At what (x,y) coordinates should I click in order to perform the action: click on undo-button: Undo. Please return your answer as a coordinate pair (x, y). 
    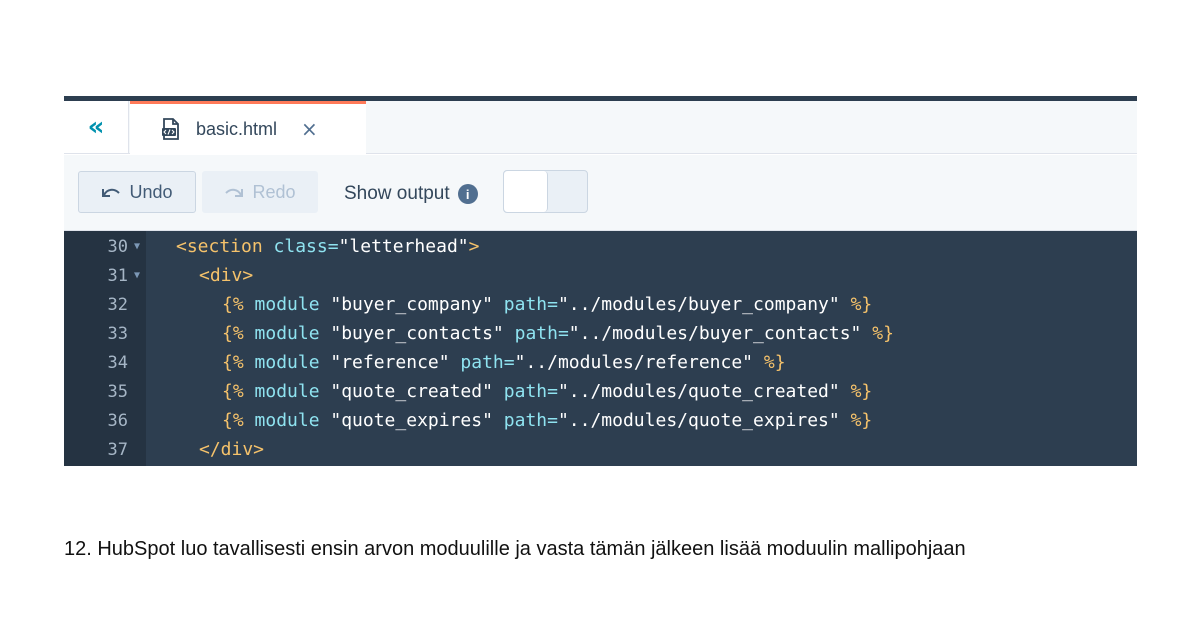
    Looking at the image, I should click on (137, 192).